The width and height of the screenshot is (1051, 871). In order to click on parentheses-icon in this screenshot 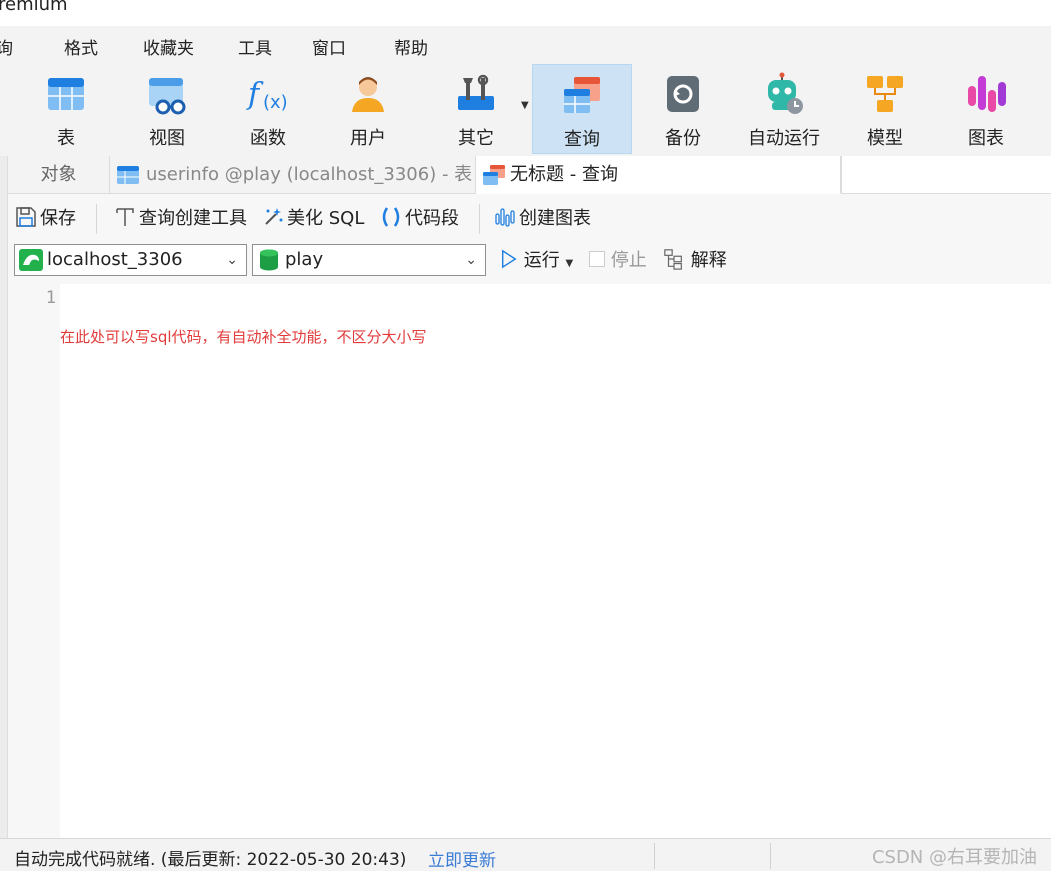, I will do `click(391, 217)`.